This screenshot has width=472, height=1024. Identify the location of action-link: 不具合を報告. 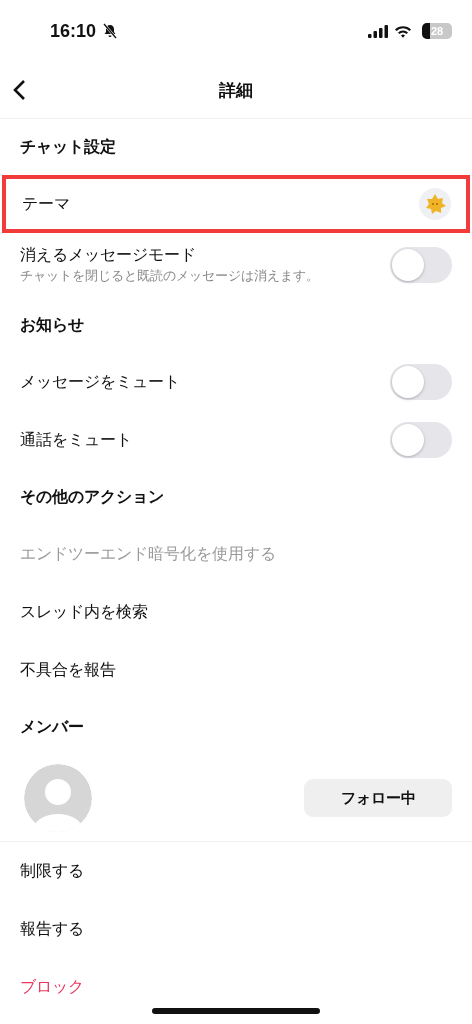
(68, 670).